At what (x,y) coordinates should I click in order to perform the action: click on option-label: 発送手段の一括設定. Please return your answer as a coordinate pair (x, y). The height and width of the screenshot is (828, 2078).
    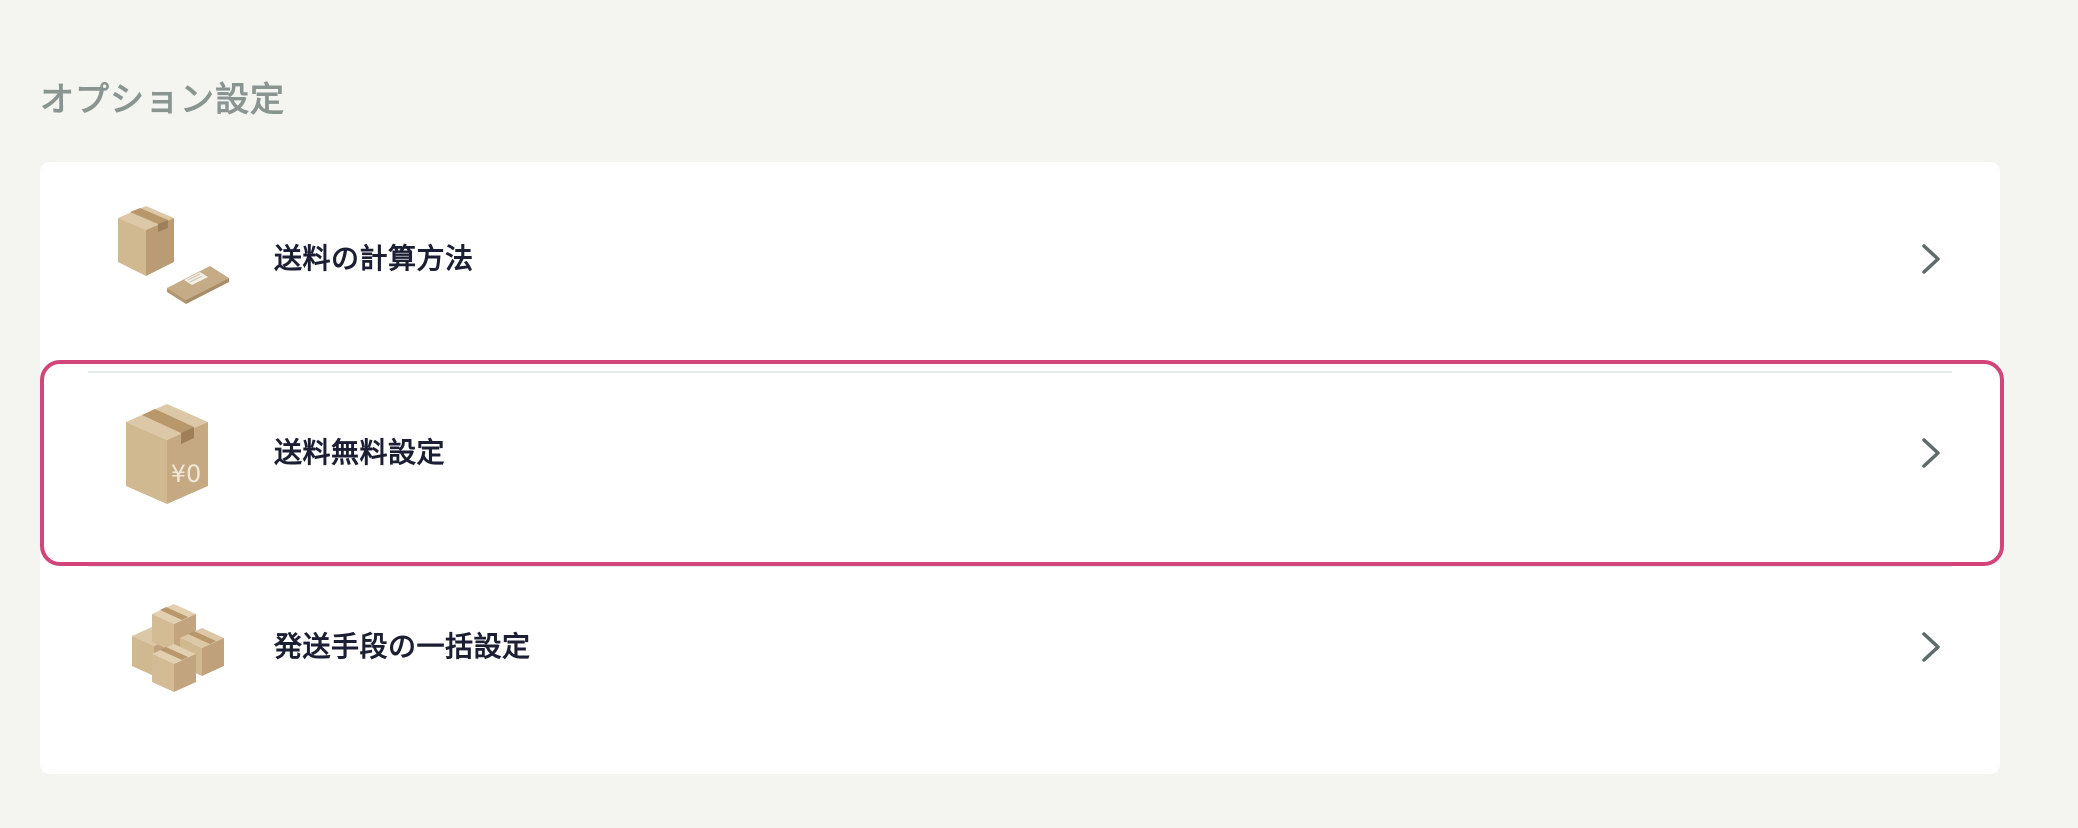
    Looking at the image, I should click on (402, 646).